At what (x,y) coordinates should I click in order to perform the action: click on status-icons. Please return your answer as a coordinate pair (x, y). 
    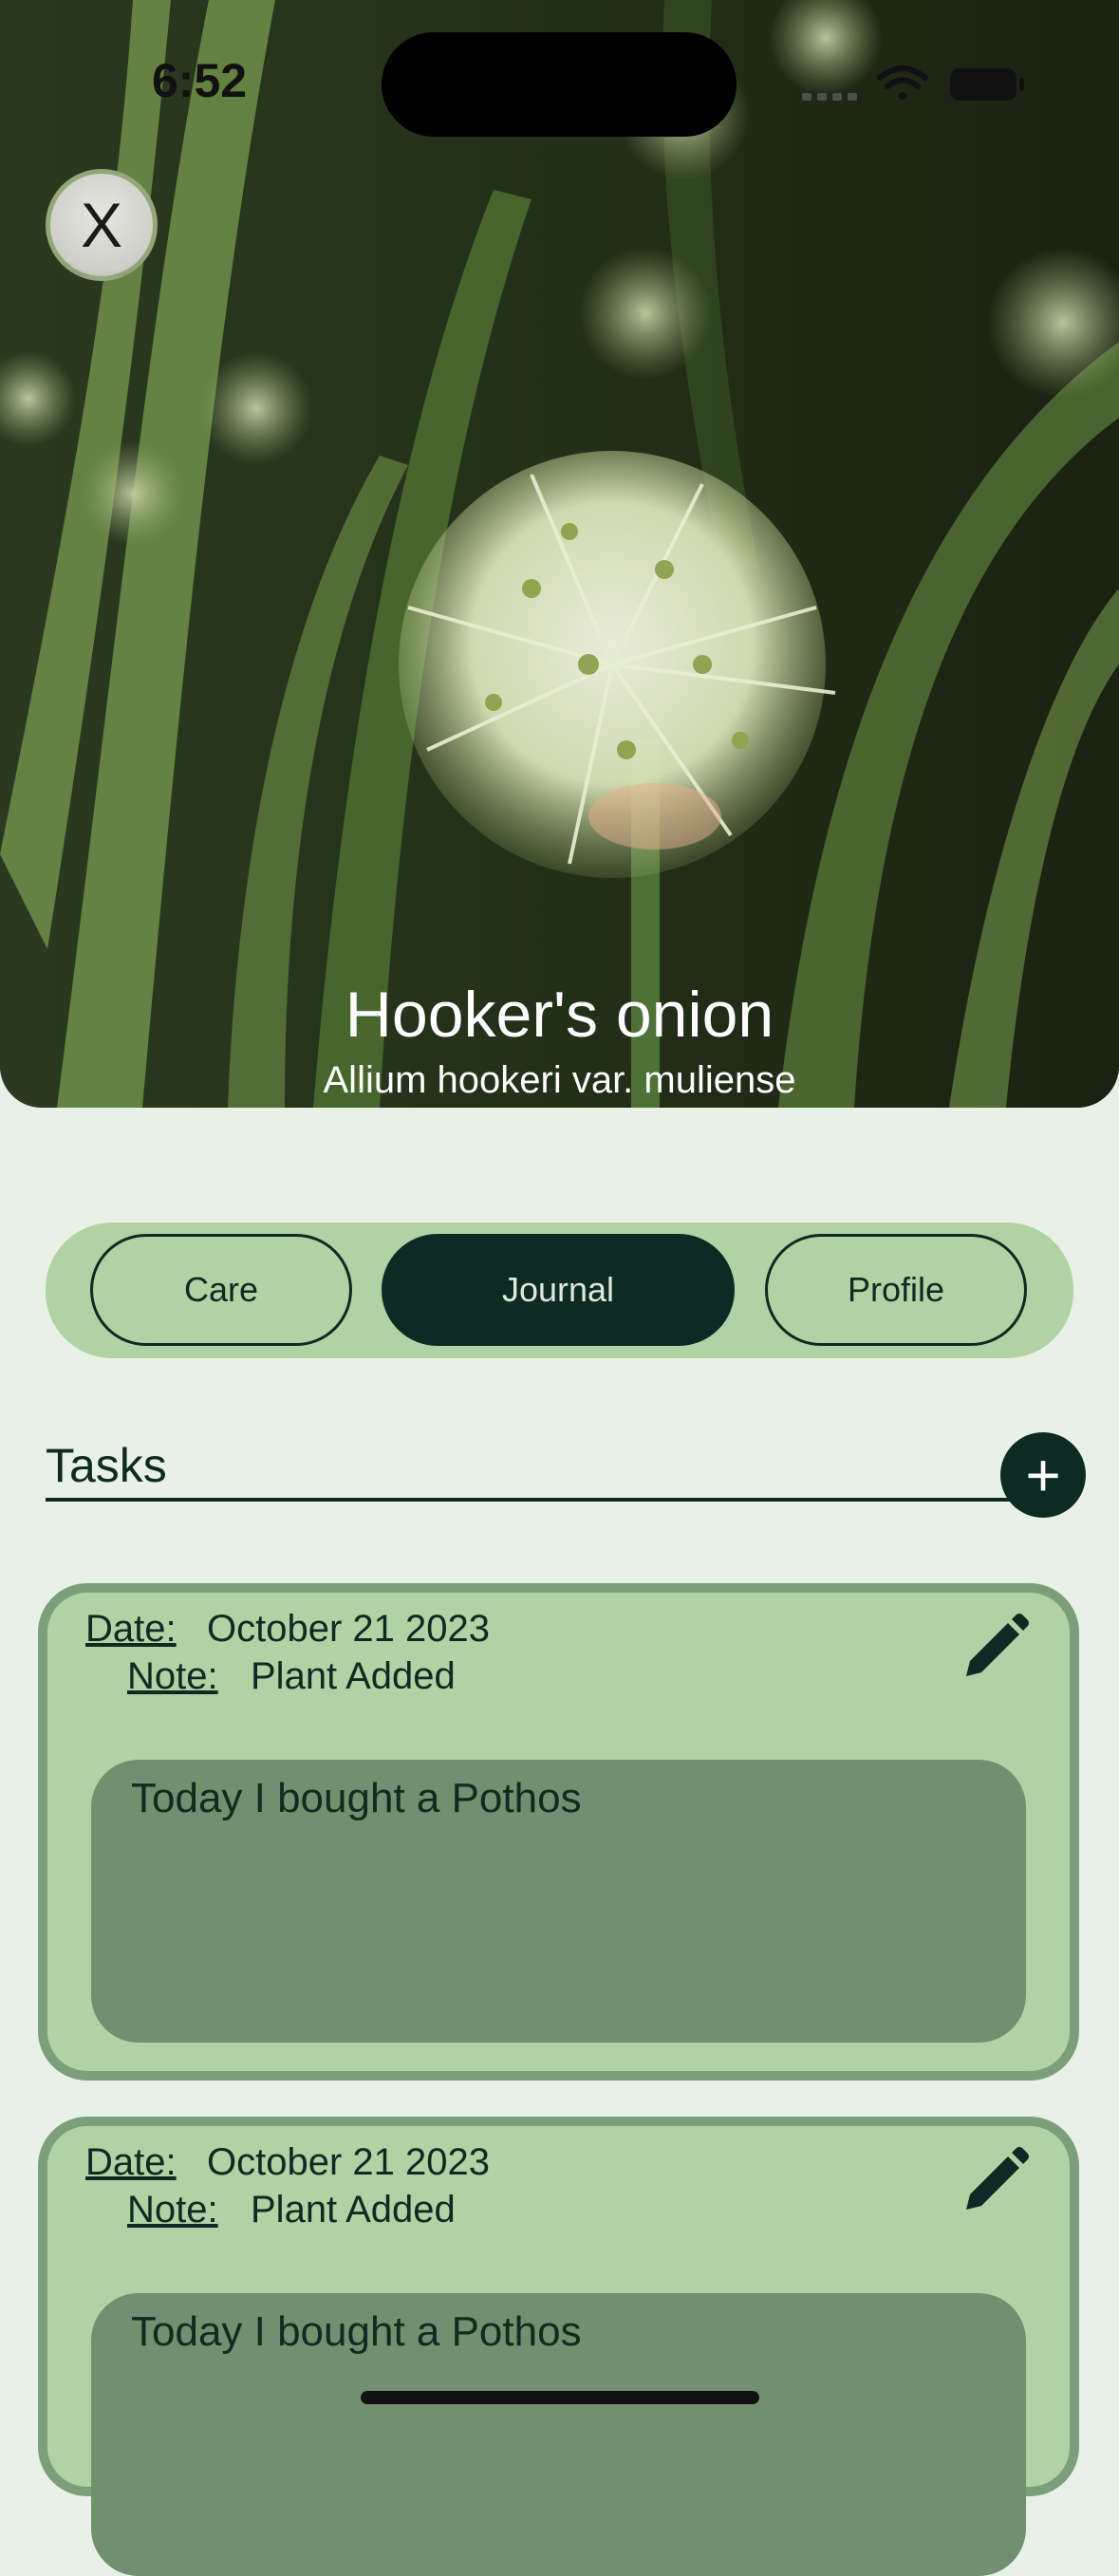
    Looking at the image, I should click on (916, 82).